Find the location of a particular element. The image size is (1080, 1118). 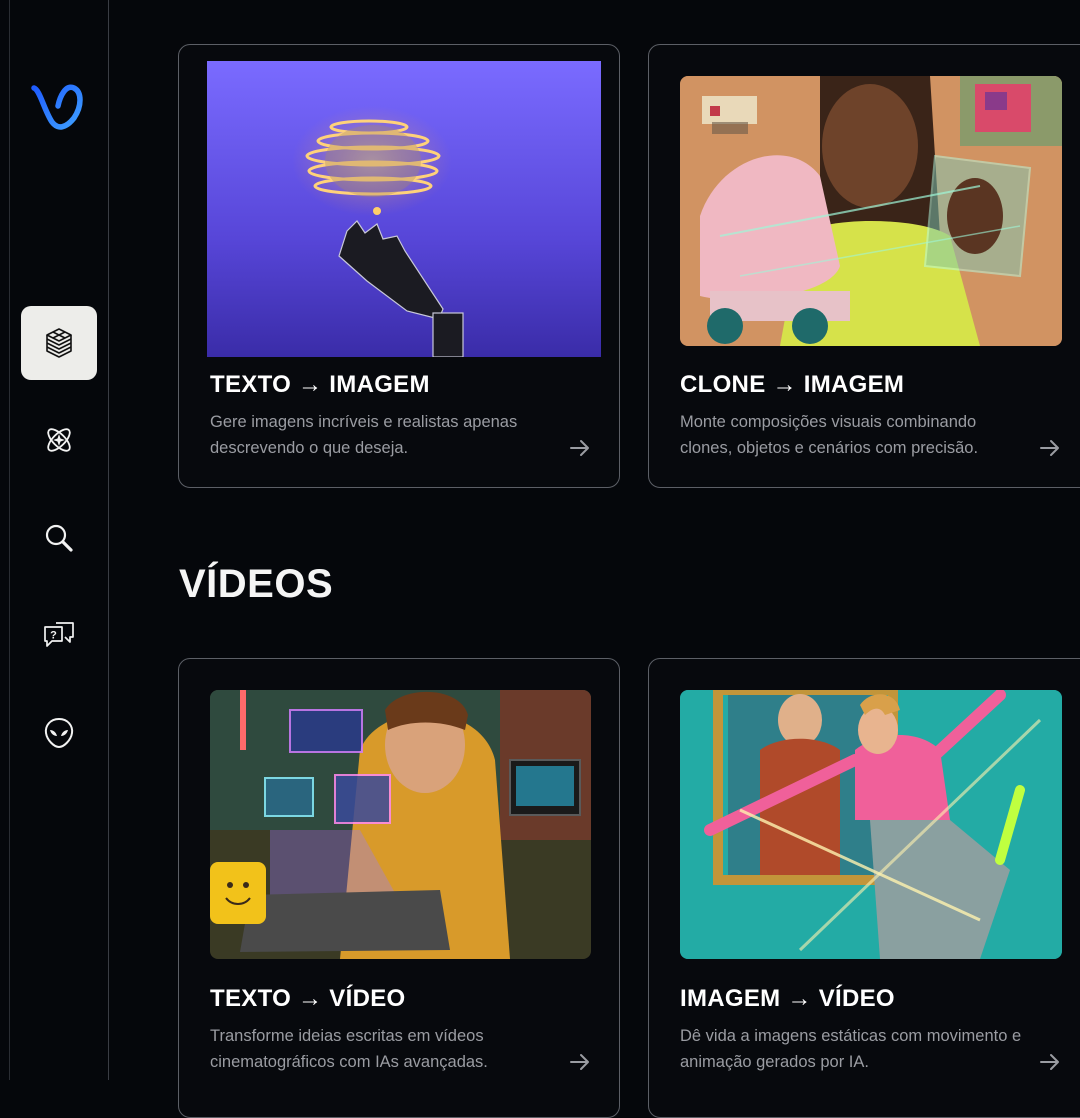

logo-icon is located at coordinates (57, 107).